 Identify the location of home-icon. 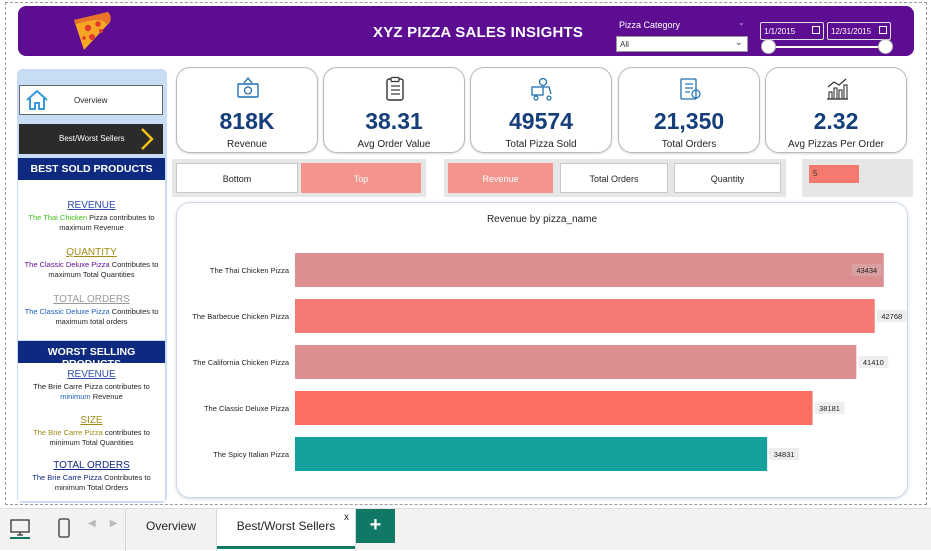
(37, 99).